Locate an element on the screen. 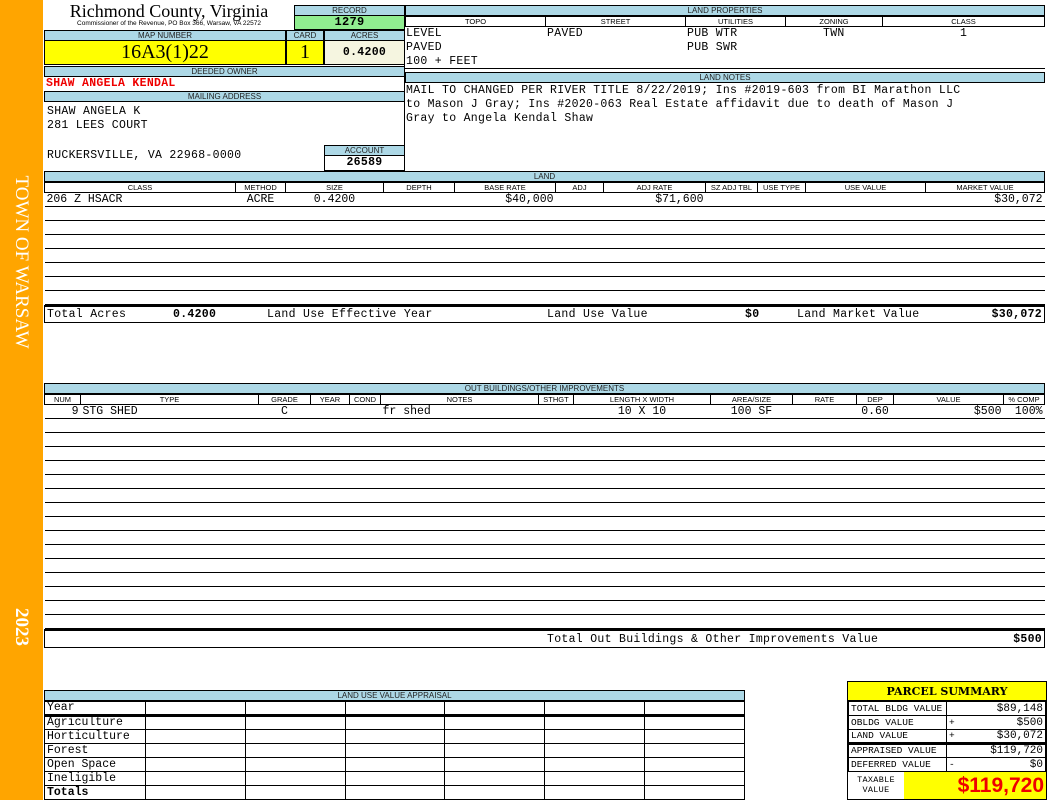 The width and height of the screenshot is (1050, 800). appraisal-row: Open Space is located at coordinates (394, 764).